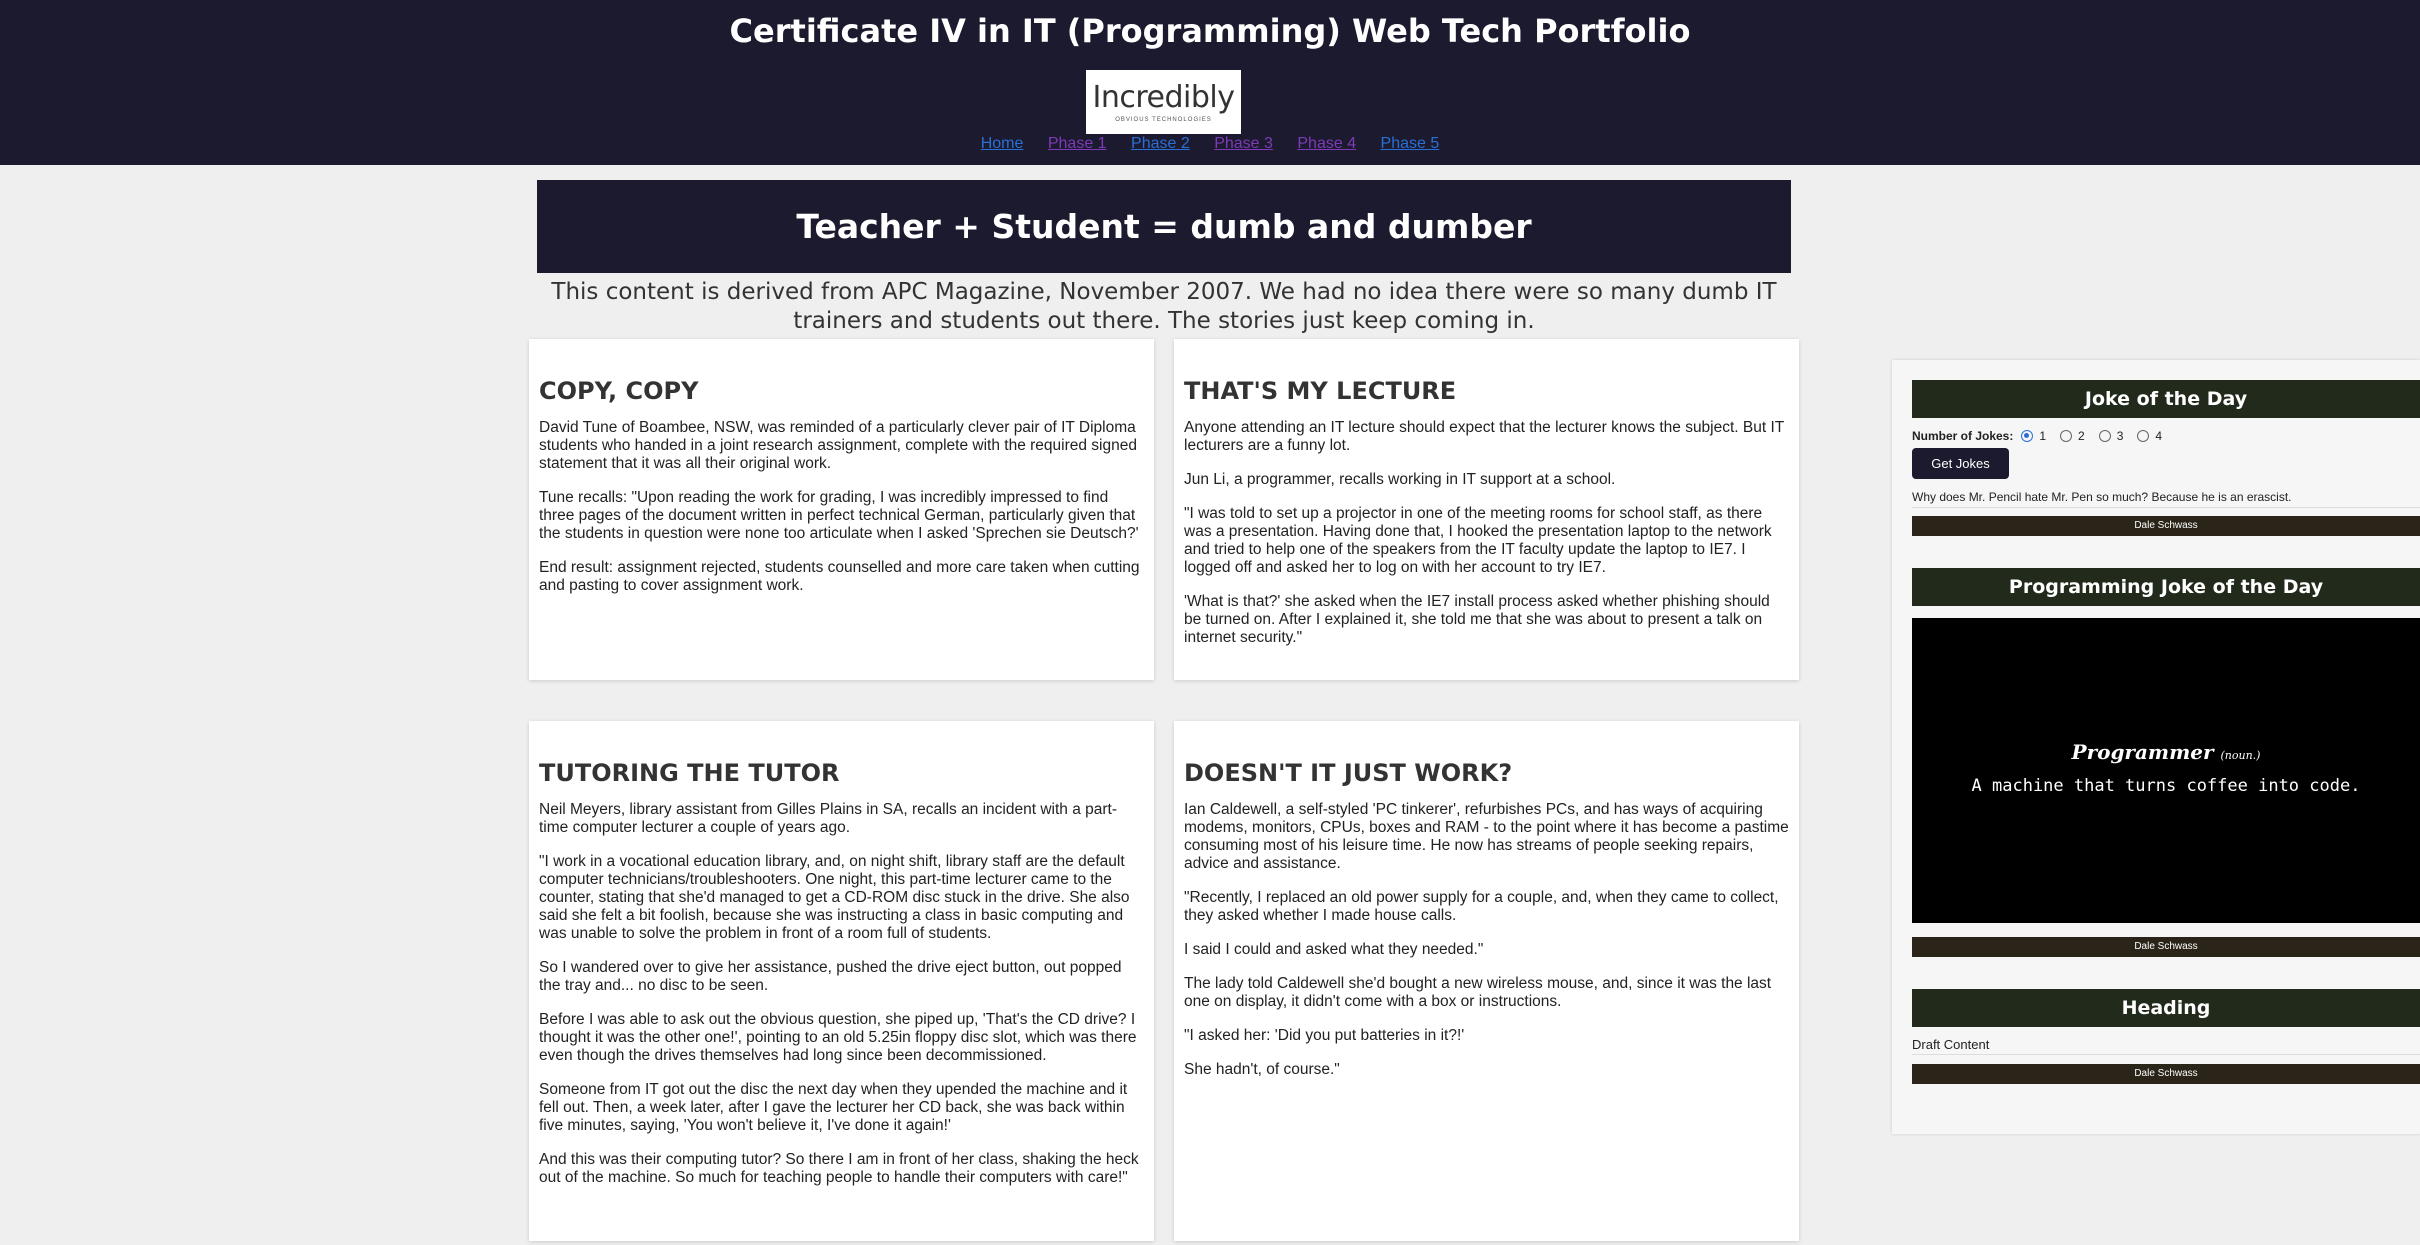  I want to click on term-word: Programmer, so click(2142, 752).